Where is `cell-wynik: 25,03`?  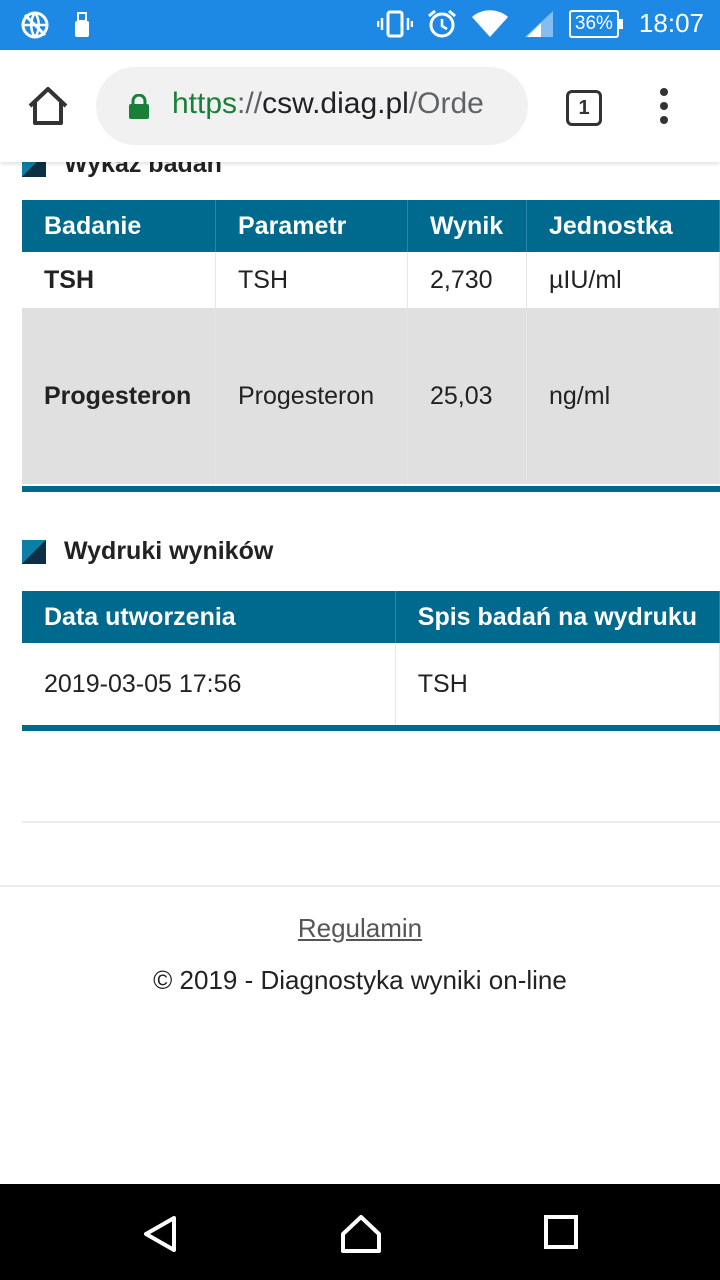
cell-wynik: 25,03 is located at coordinates (467, 396).